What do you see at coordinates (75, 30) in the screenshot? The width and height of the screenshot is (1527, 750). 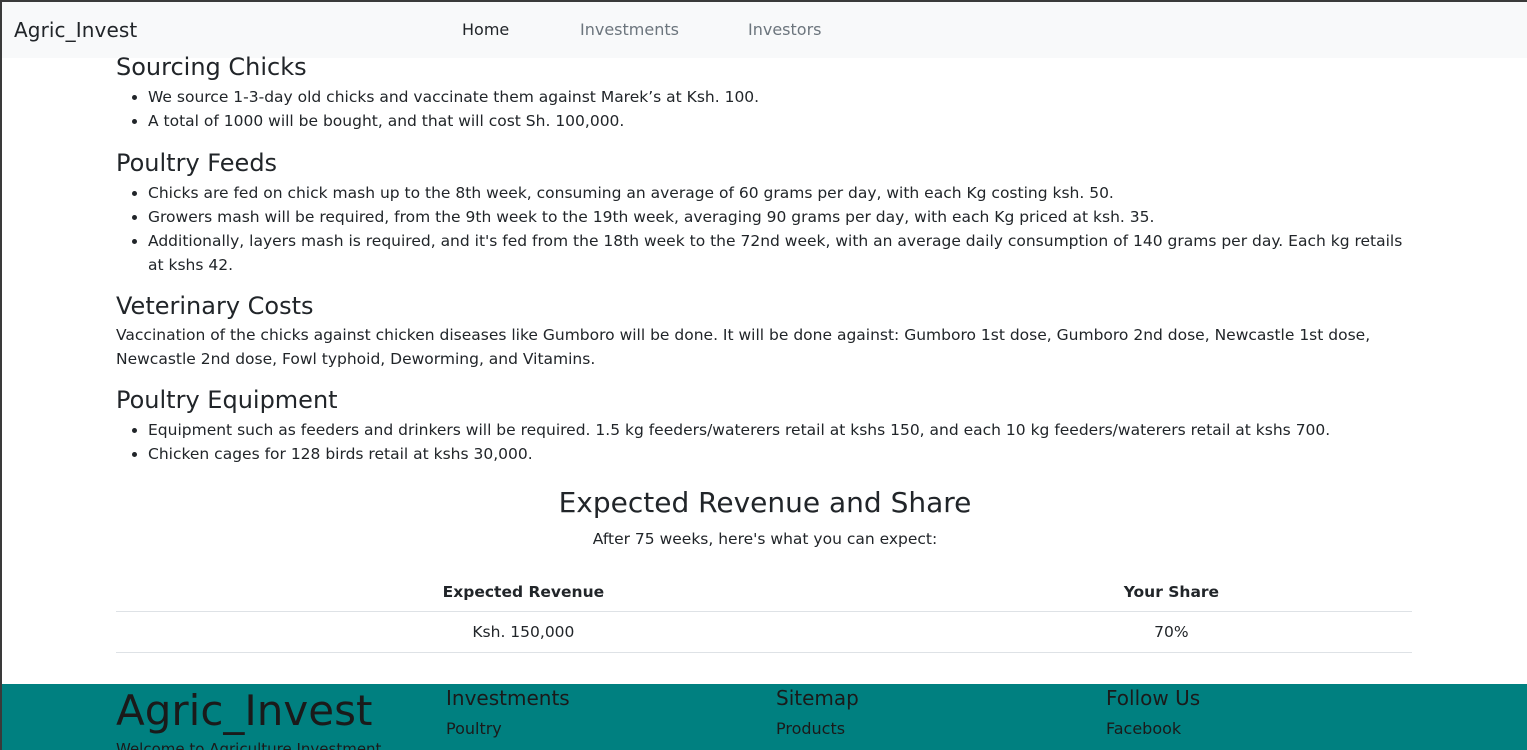 I see `navbar-brand: Agric_Invest` at bounding box center [75, 30].